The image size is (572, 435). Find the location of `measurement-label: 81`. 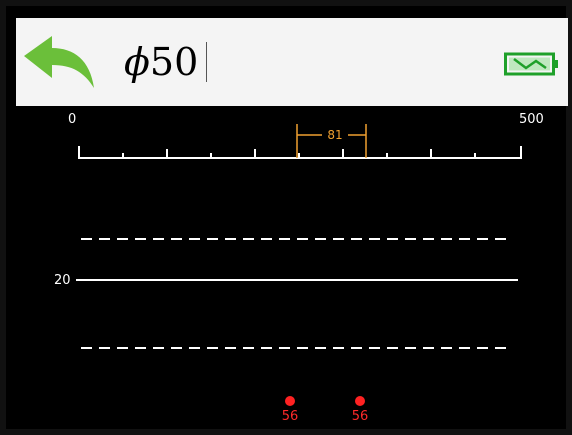

measurement-label: 81 is located at coordinates (335, 135).